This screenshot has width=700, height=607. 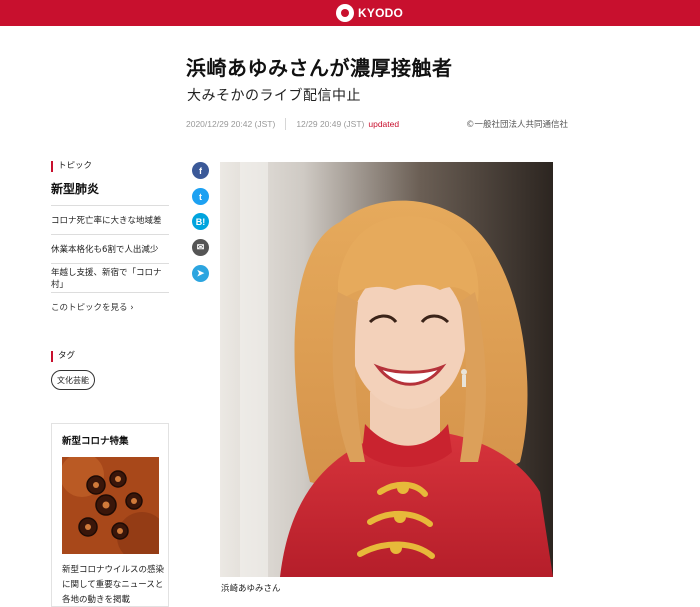 I want to click on site-header: KYODO, so click(x=350, y=13).